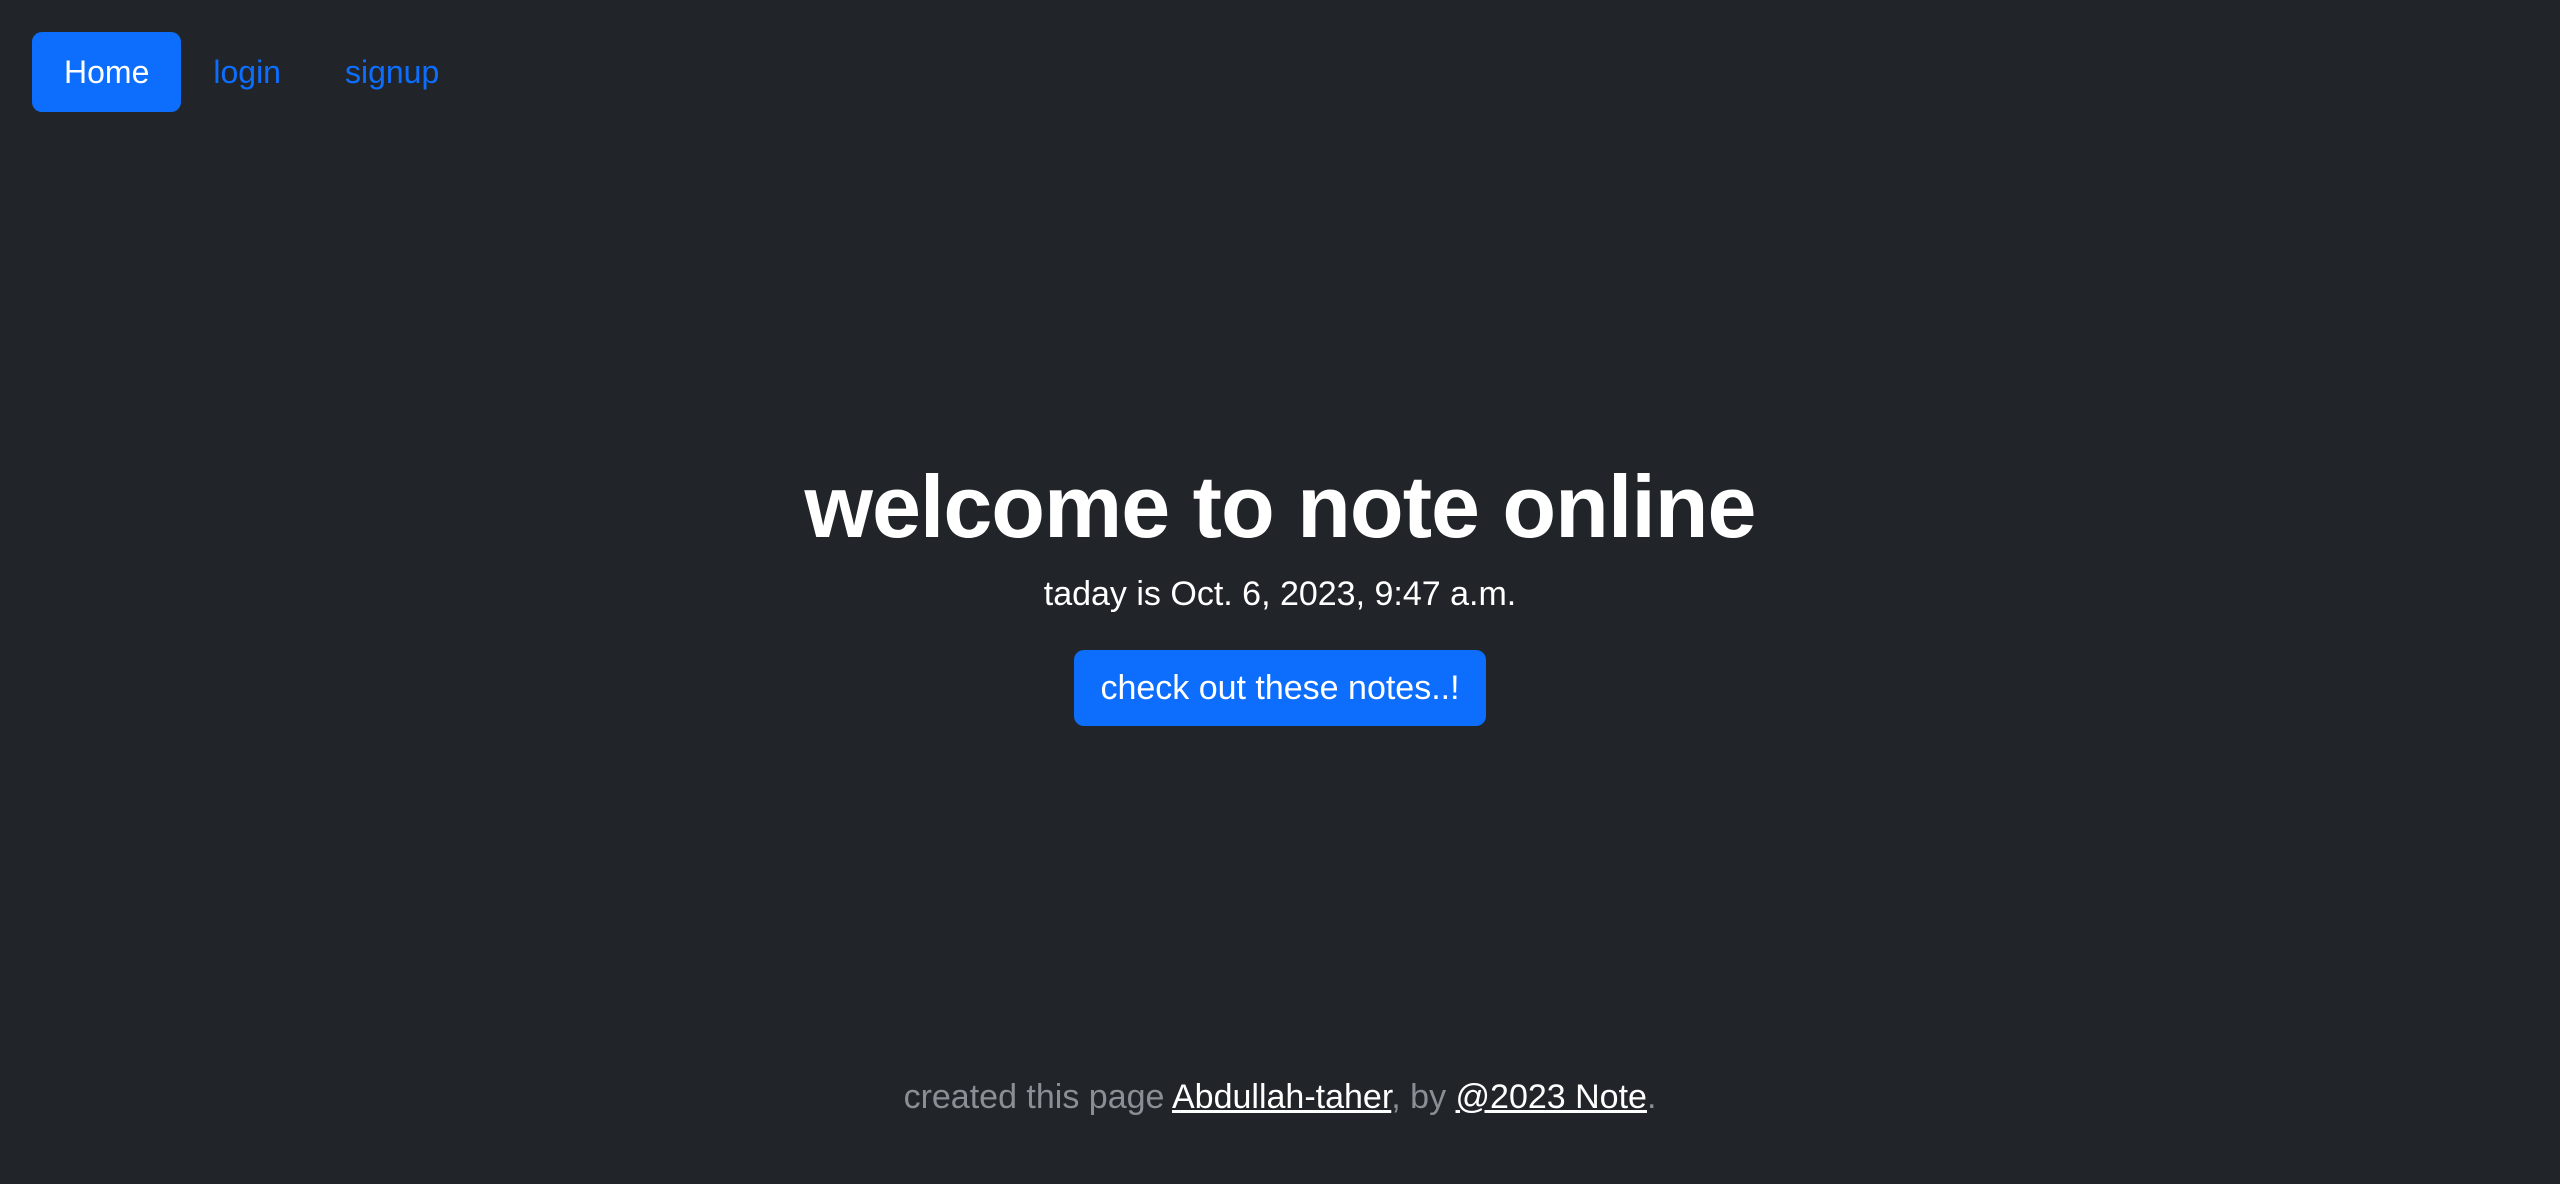 The width and height of the screenshot is (2560, 1184). I want to click on top-nav: Home login signup, so click(251, 72).